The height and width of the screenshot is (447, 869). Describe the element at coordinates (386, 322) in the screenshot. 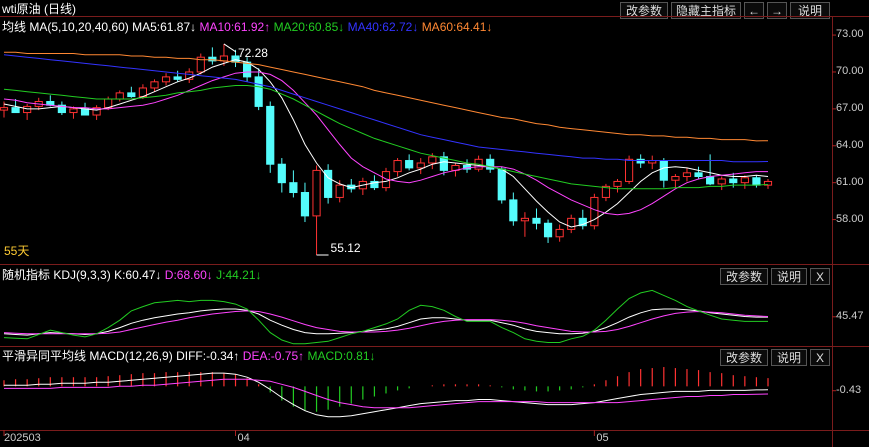

I see `kdj-line-d` at that location.